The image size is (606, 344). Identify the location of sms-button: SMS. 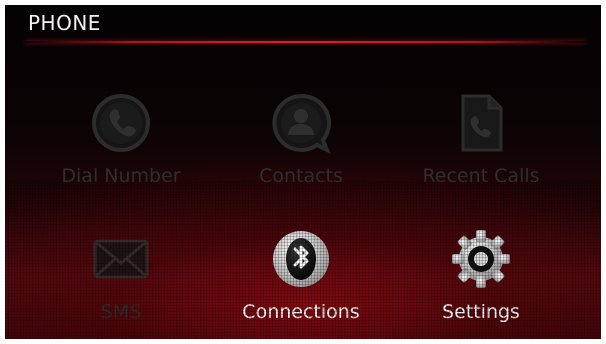
(121, 282).